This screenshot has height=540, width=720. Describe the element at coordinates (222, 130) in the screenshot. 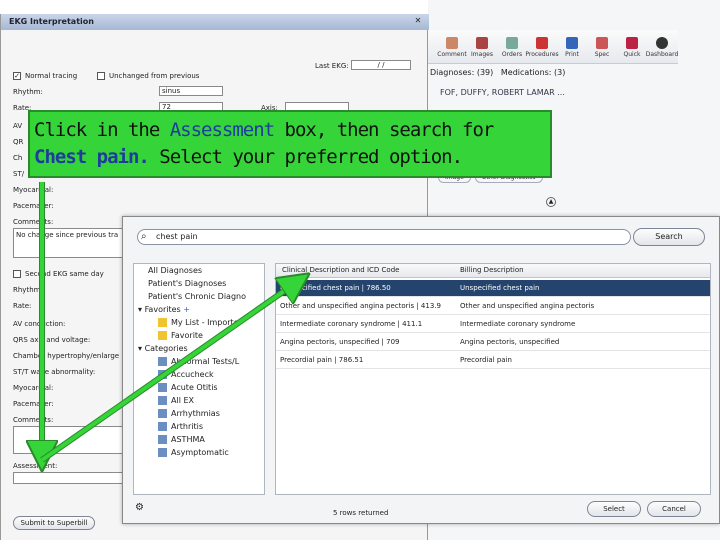

I see `assessment-highlight: Assessment` at that location.